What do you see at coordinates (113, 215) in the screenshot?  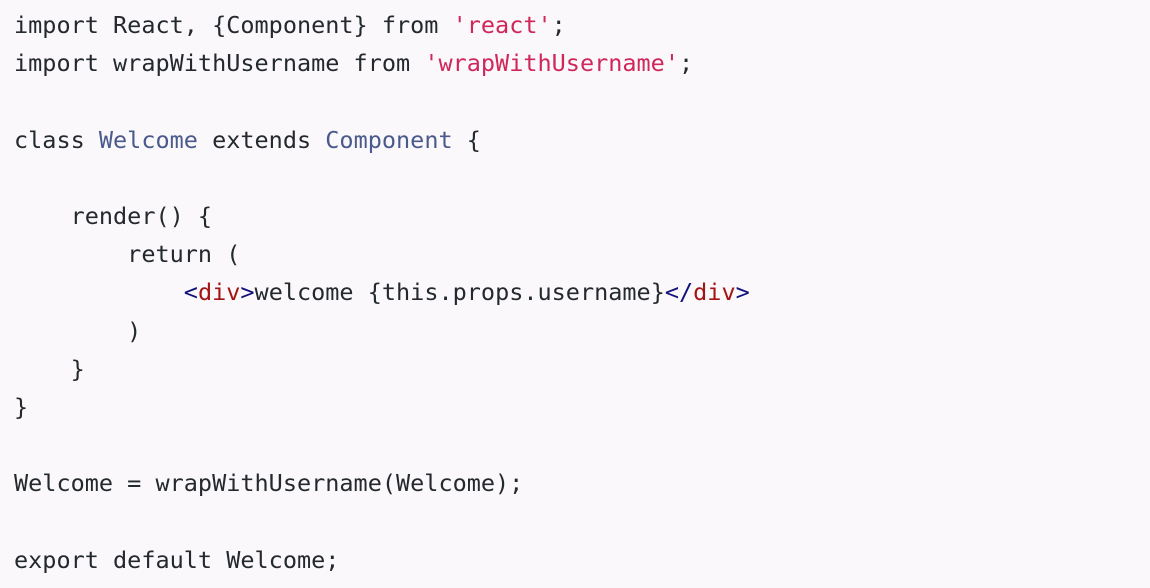 I see `code-token-plain: render() {` at bounding box center [113, 215].